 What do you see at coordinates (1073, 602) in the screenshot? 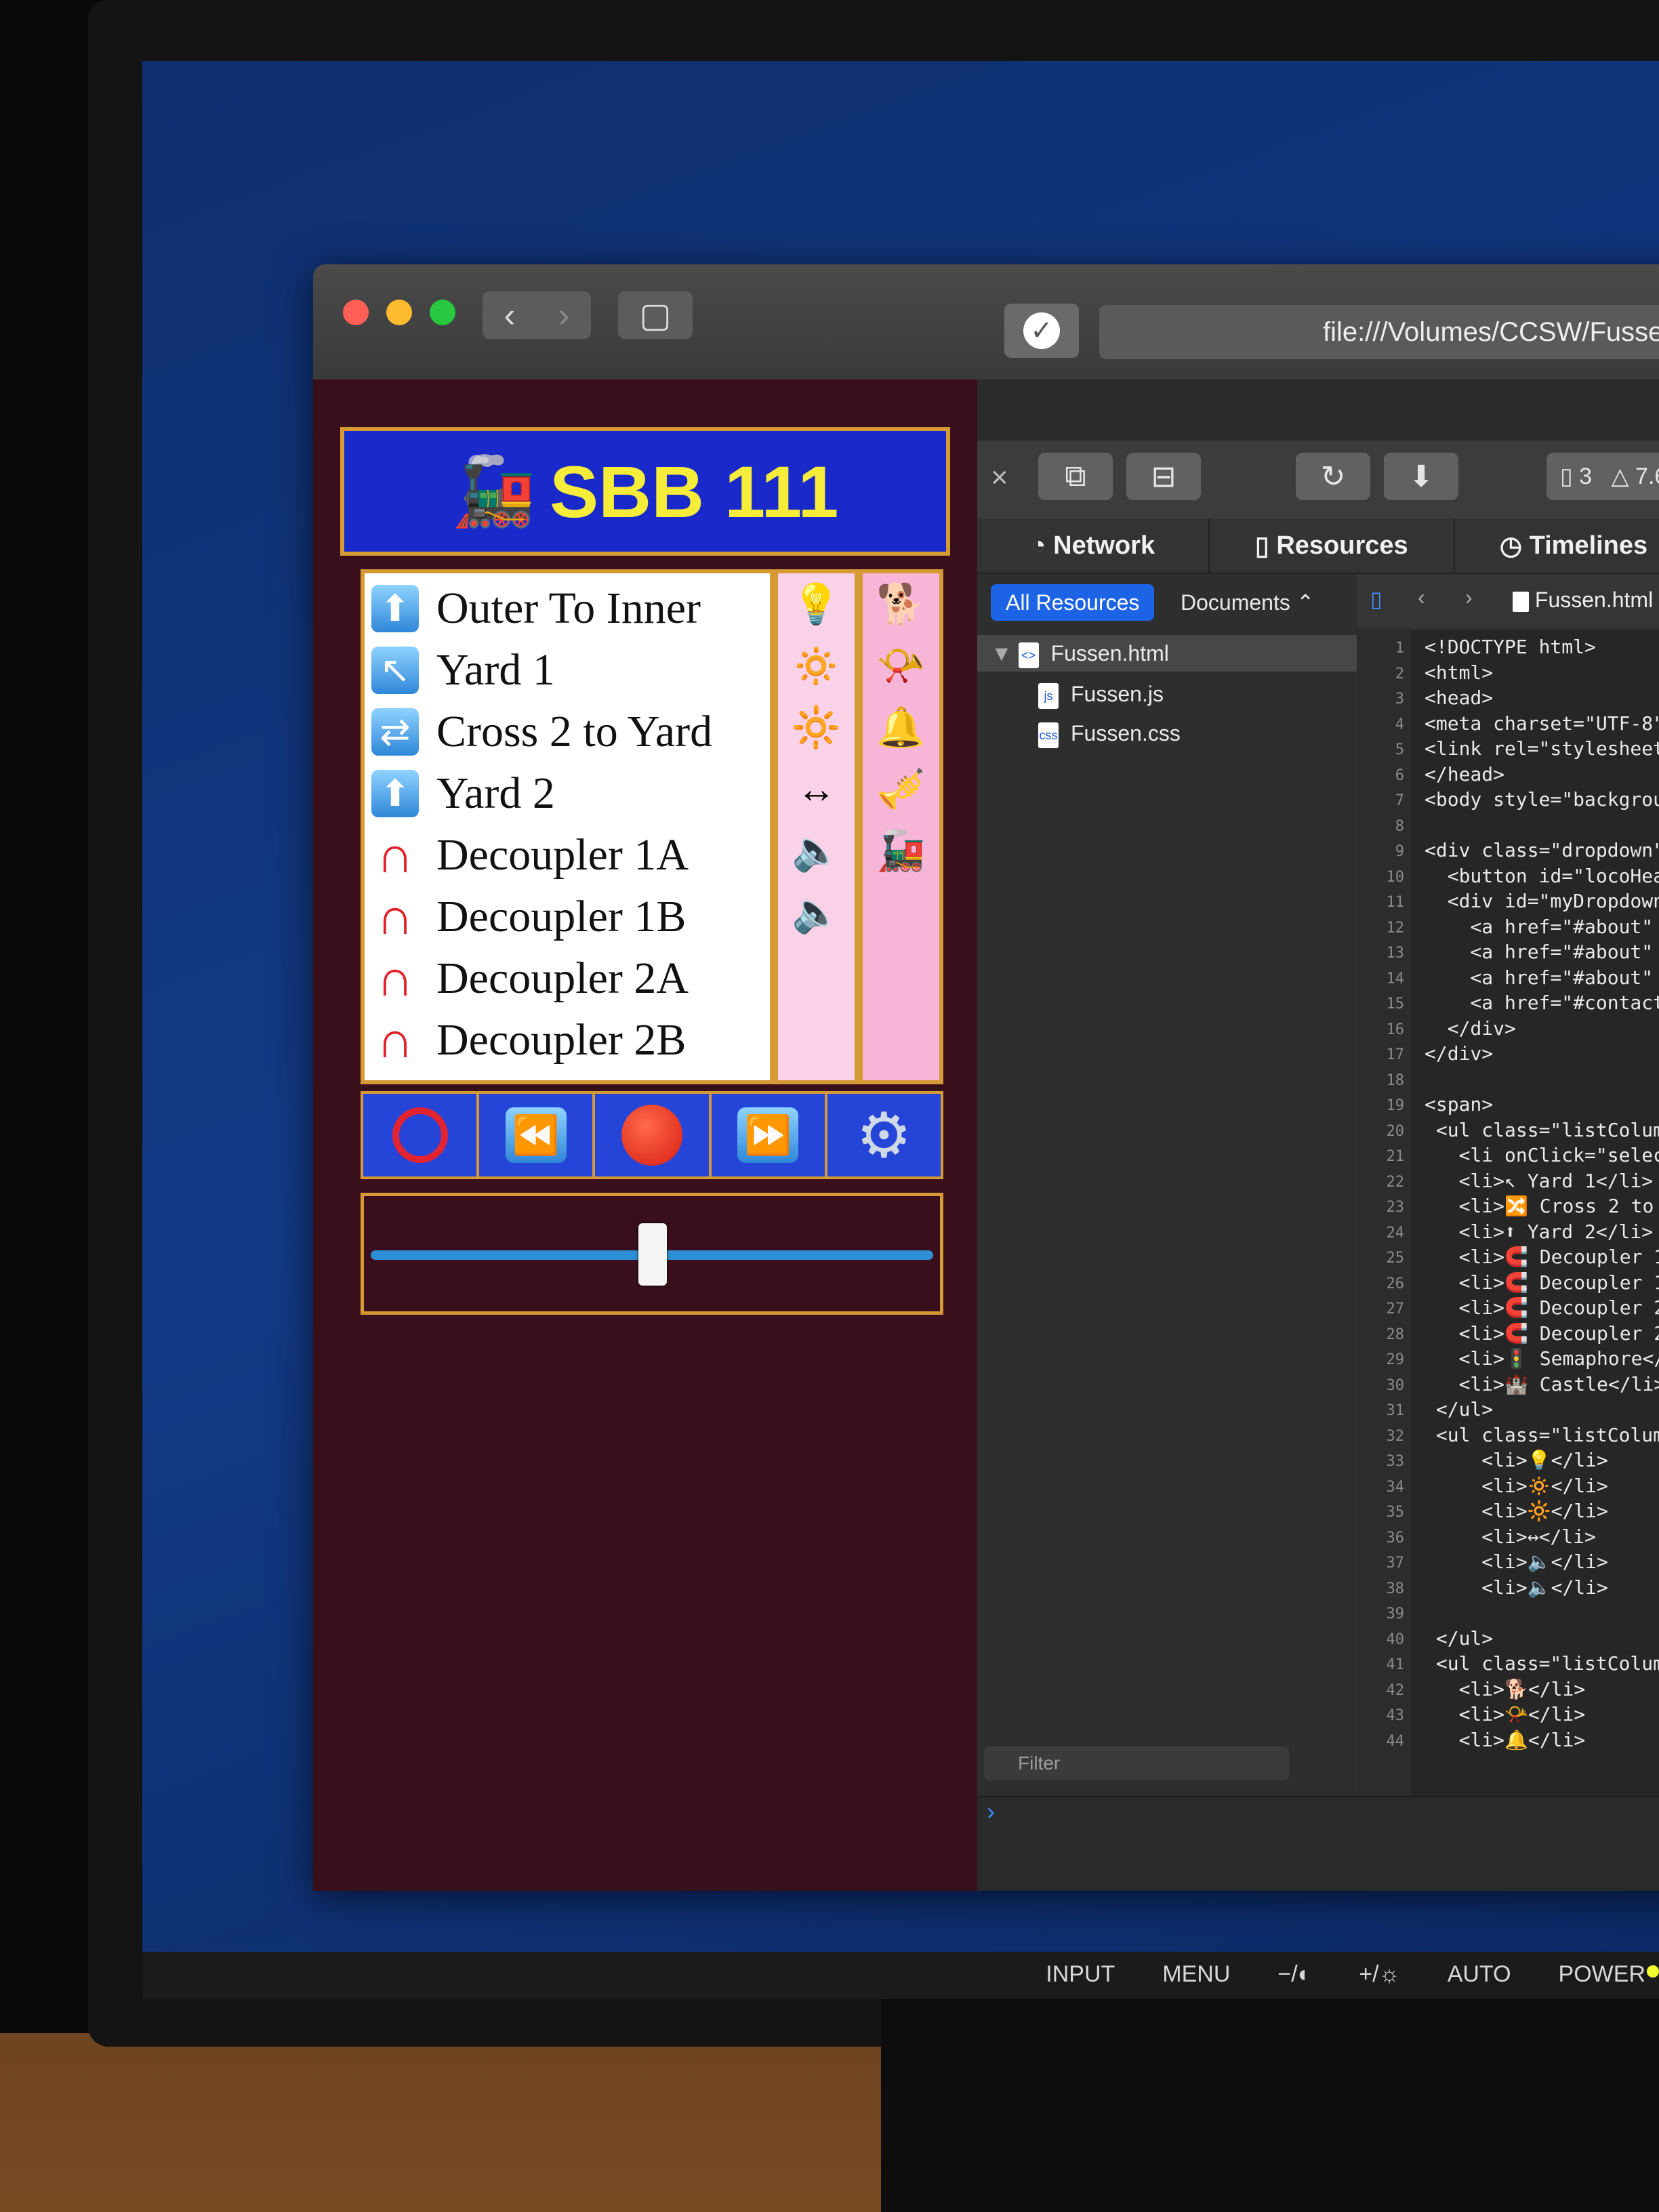
I see `all-resources-filter: All Resources` at bounding box center [1073, 602].